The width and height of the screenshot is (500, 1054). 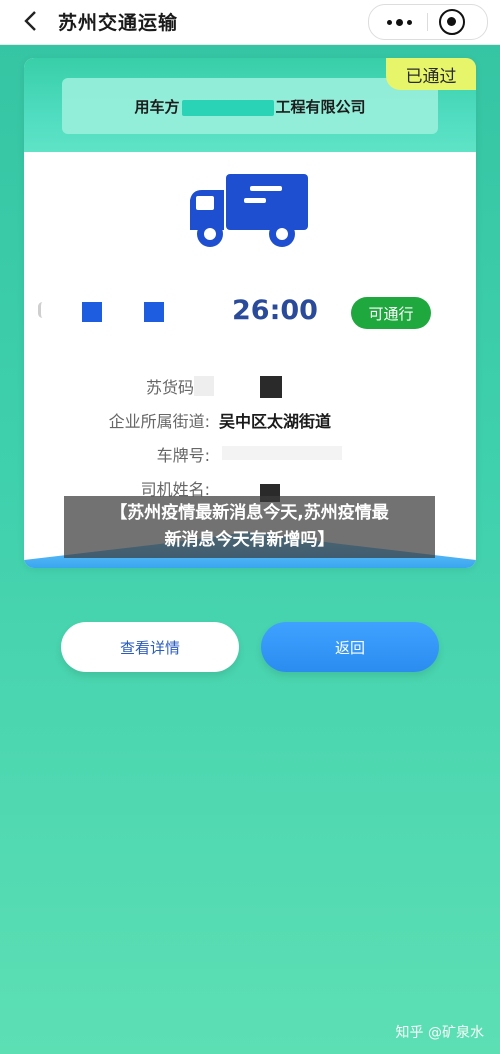 I want to click on view-details-button: 查看详情, so click(x=150, y=647).